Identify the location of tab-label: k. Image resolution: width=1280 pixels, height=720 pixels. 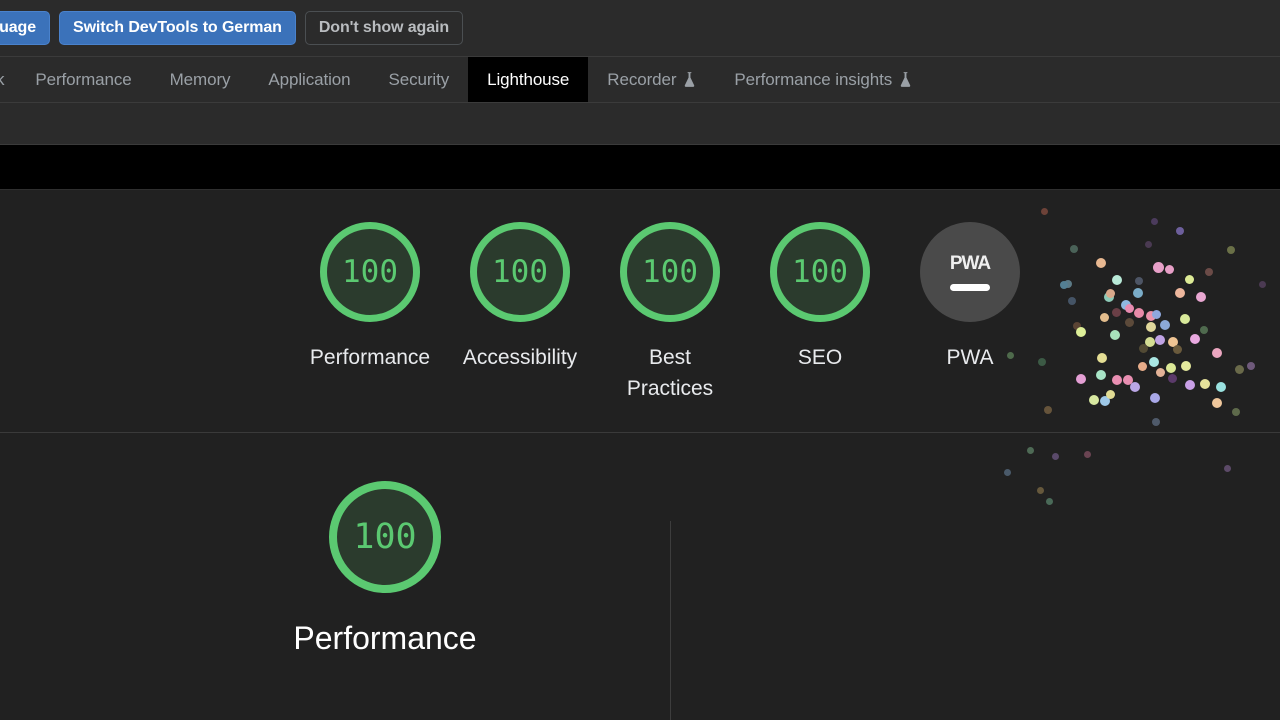
(2, 80).